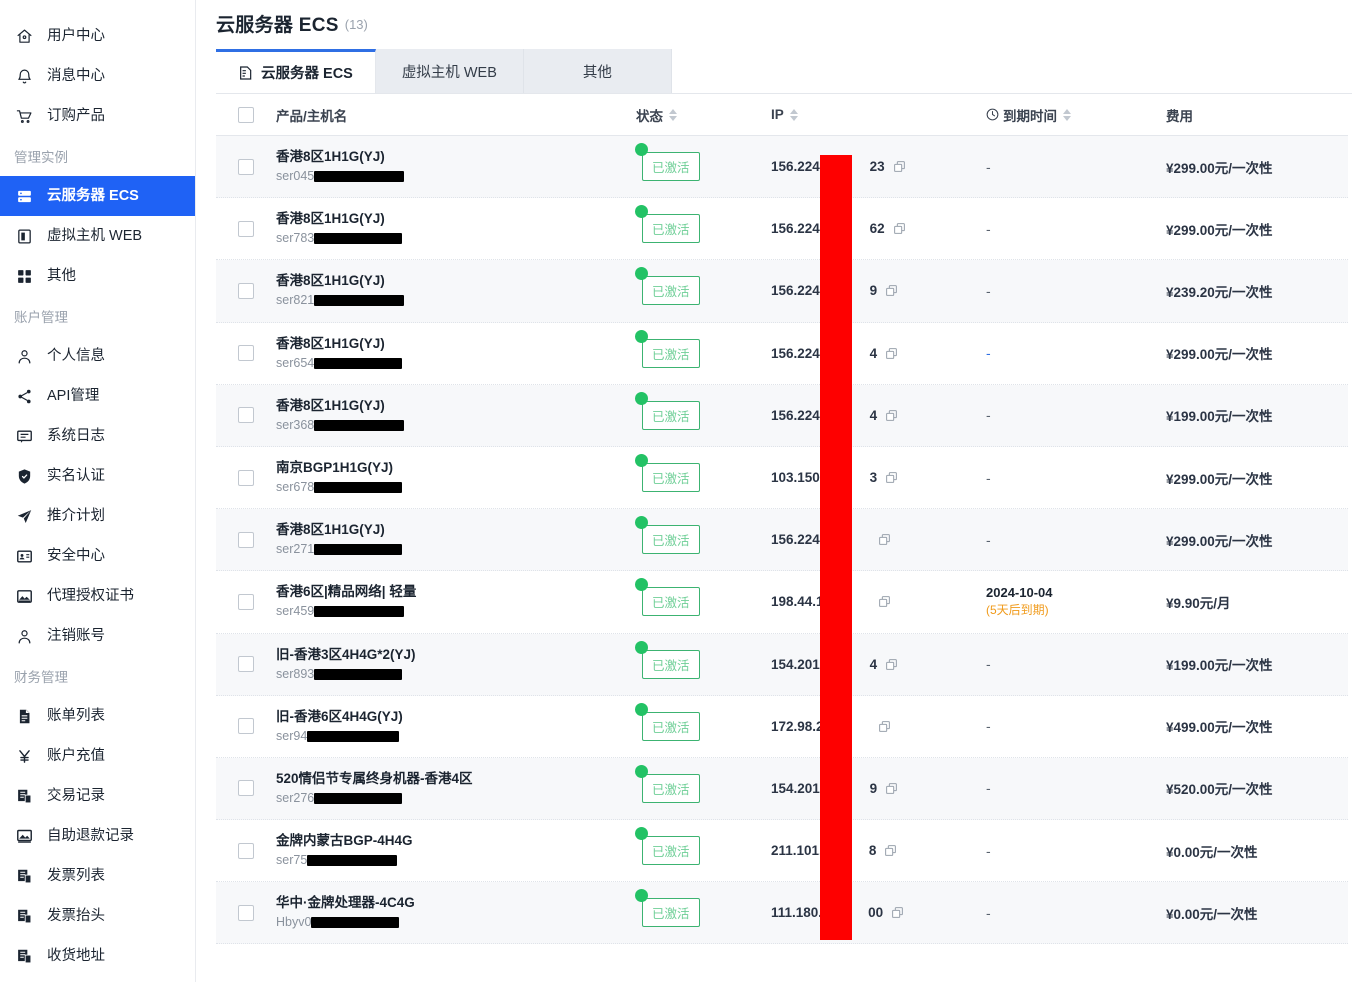 Image resolution: width=1352 pixels, height=982 pixels. I want to click on column-header-state: 状态, so click(703, 115).